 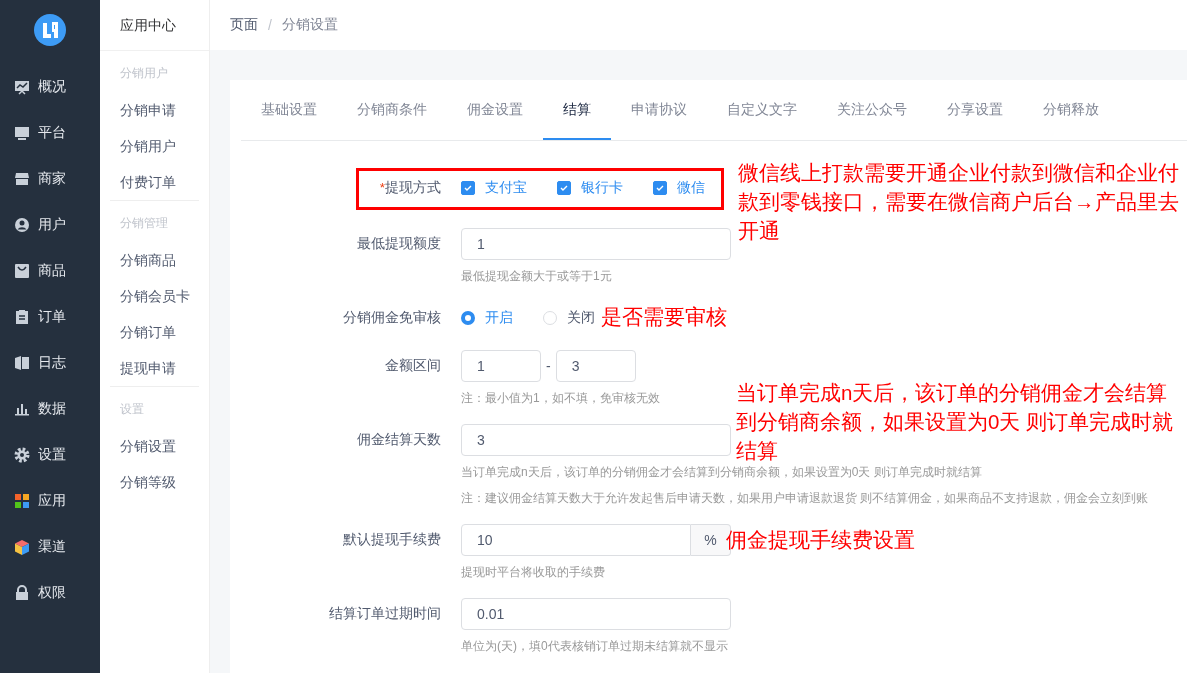 I want to click on bar-chart-icon, so click(x=22, y=409).